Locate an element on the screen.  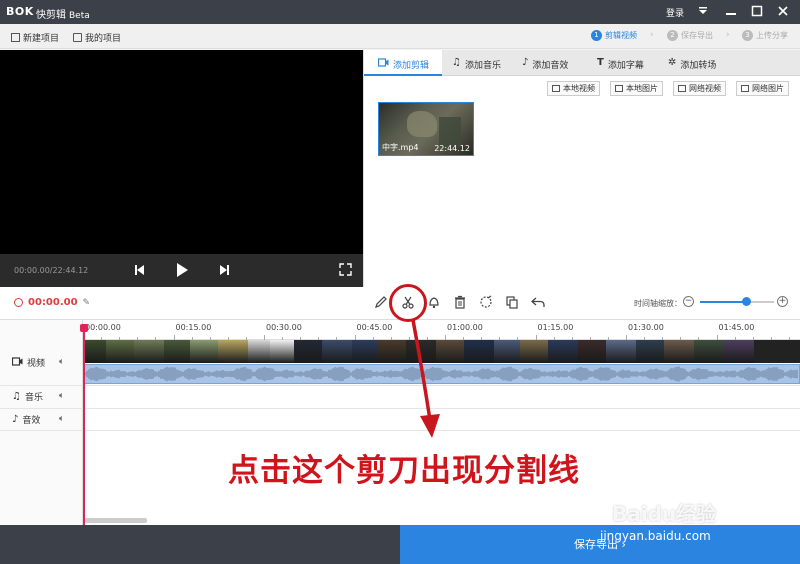
clock-icon is located at coordinates (18, 302).